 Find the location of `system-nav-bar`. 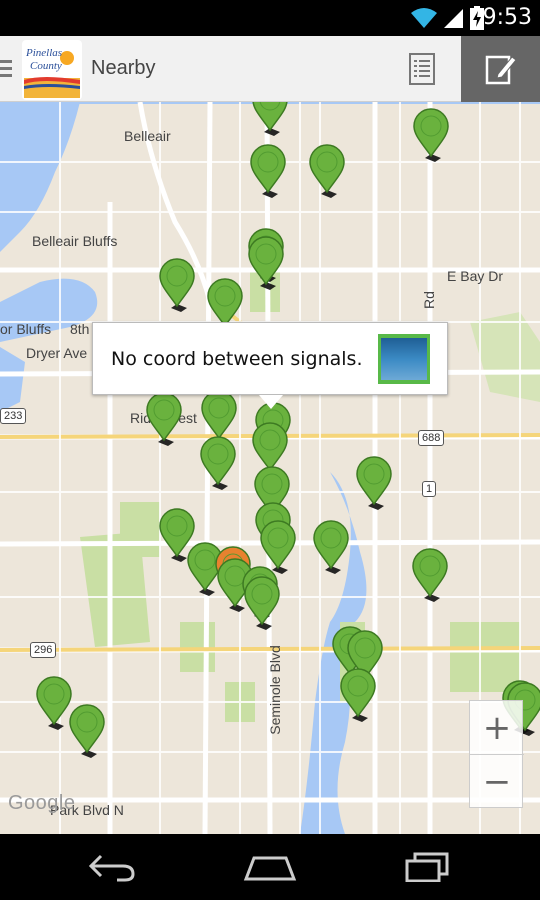

system-nav-bar is located at coordinates (270, 867).